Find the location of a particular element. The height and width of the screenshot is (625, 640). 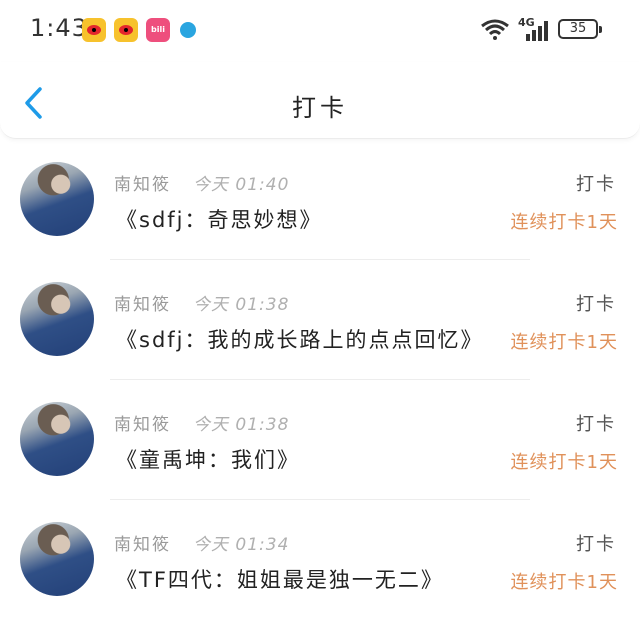

page-title: 打卡 is located at coordinates (320, 108).